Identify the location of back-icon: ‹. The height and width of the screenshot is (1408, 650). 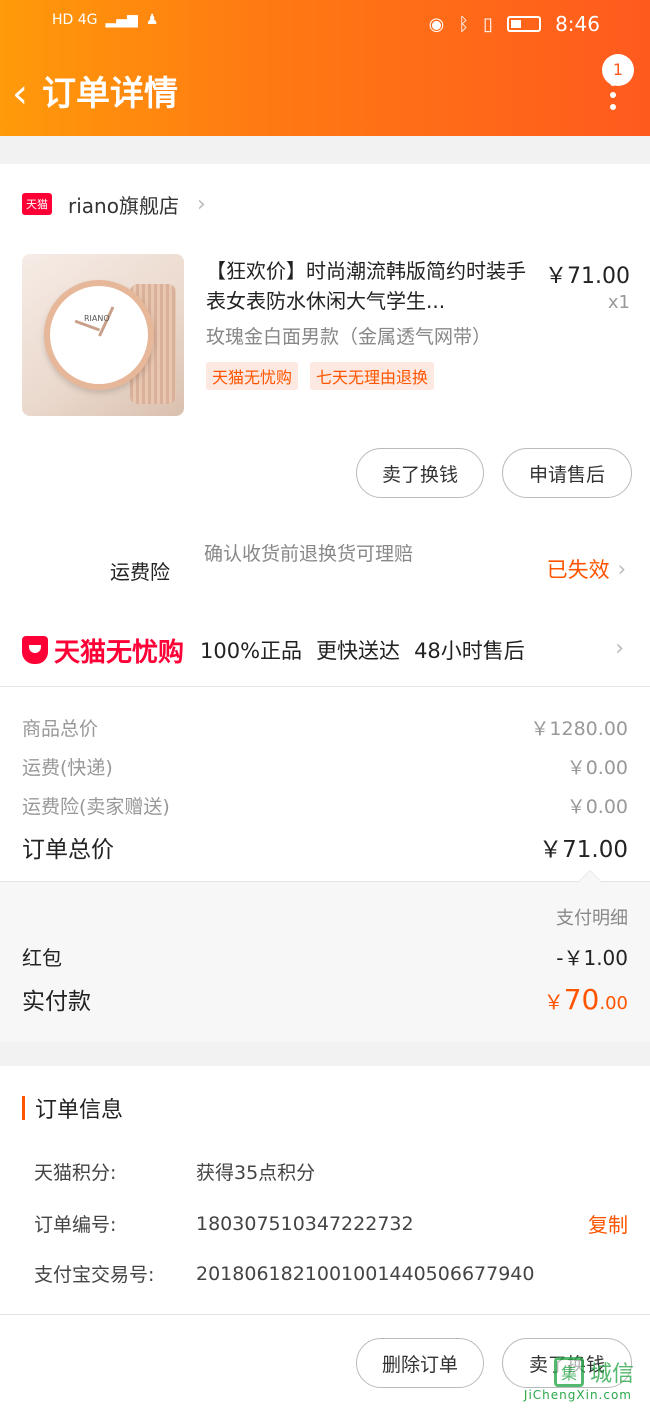
(20, 94).